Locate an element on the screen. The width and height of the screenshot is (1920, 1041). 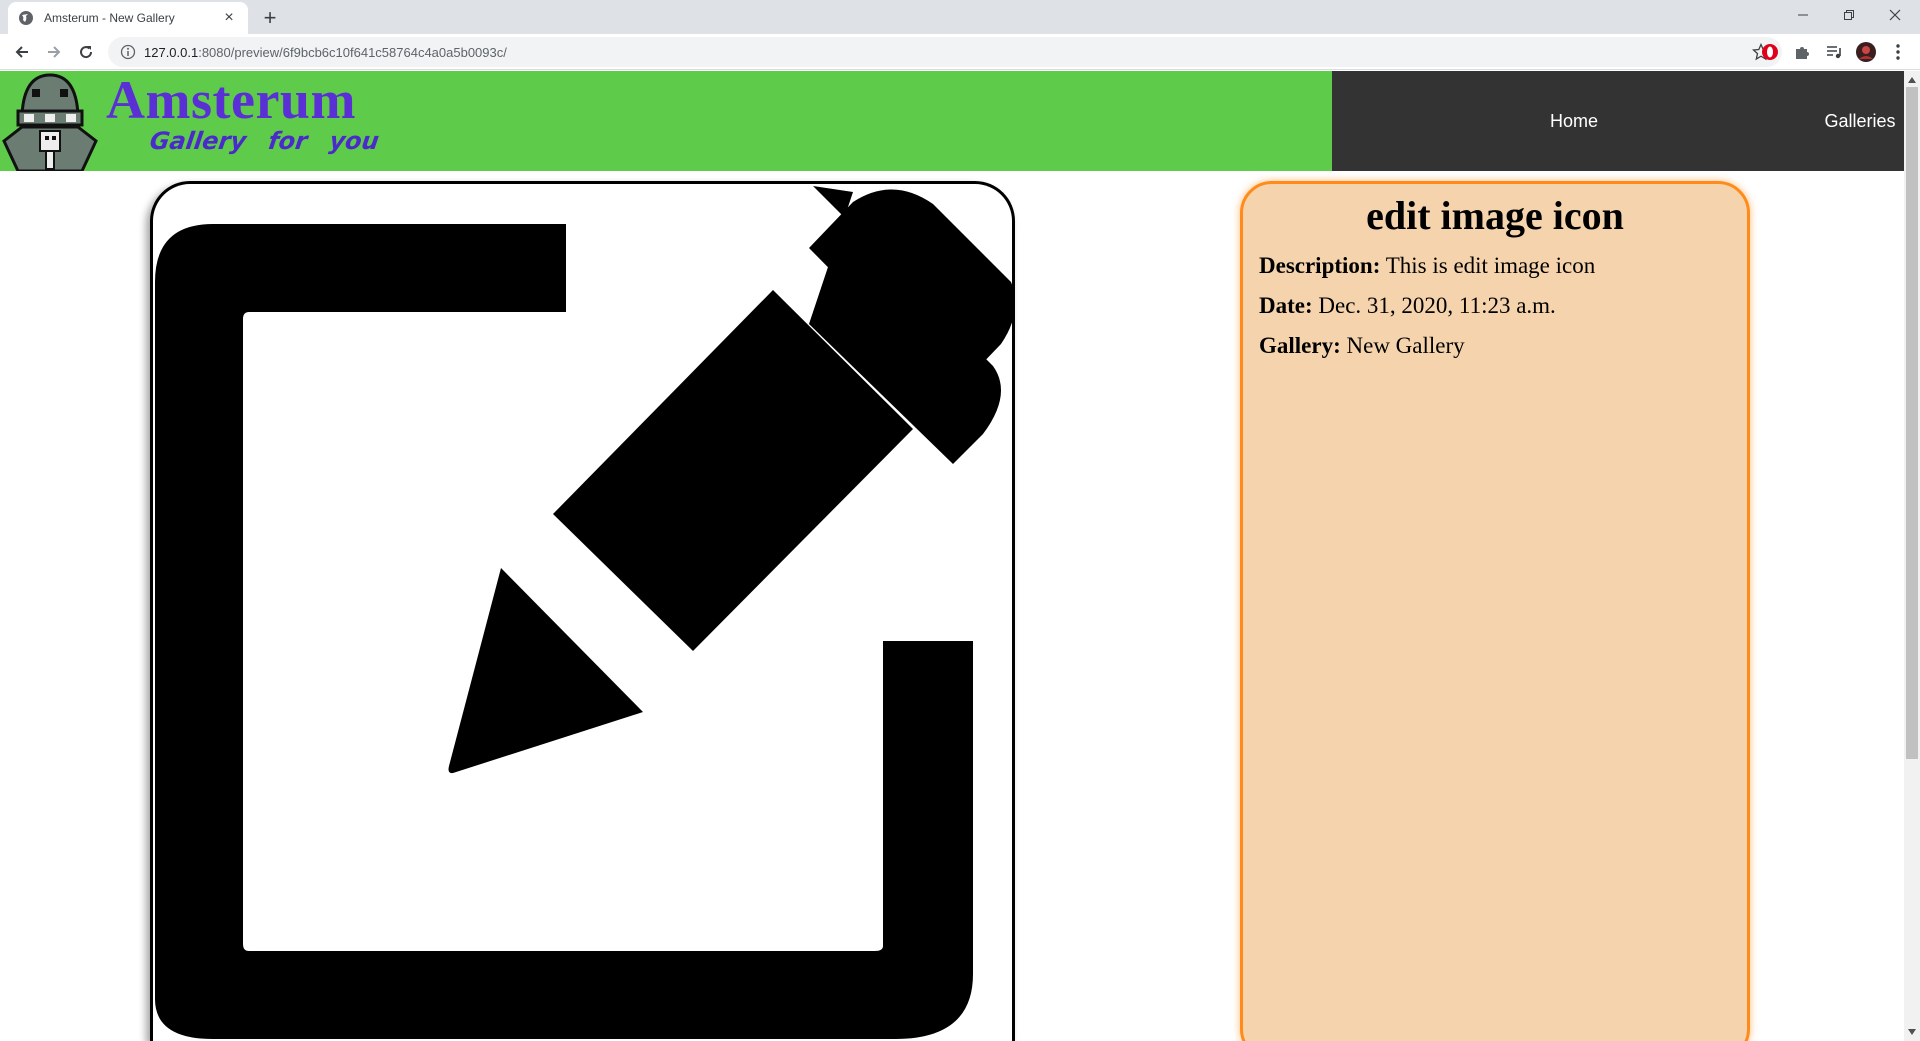
scroll-thumb is located at coordinates (1912, 423).